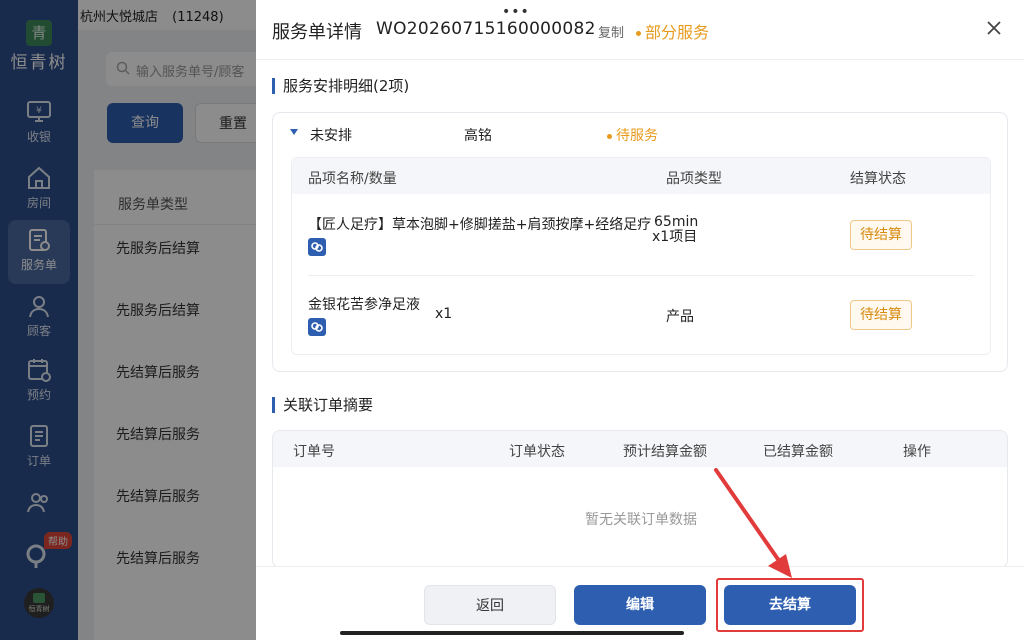 The width and height of the screenshot is (1024, 640). What do you see at coordinates (798, 452) in the screenshot?
I see `header-settled: 已结算金额` at bounding box center [798, 452].